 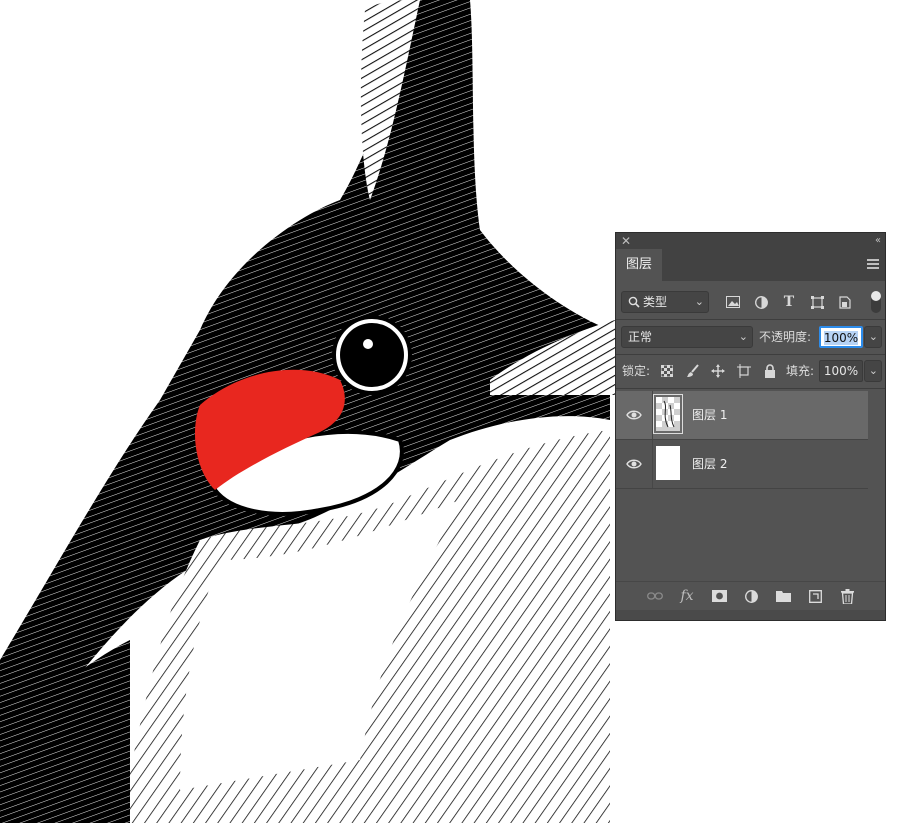 I want to click on opacity-value: 100%, so click(x=841, y=338).